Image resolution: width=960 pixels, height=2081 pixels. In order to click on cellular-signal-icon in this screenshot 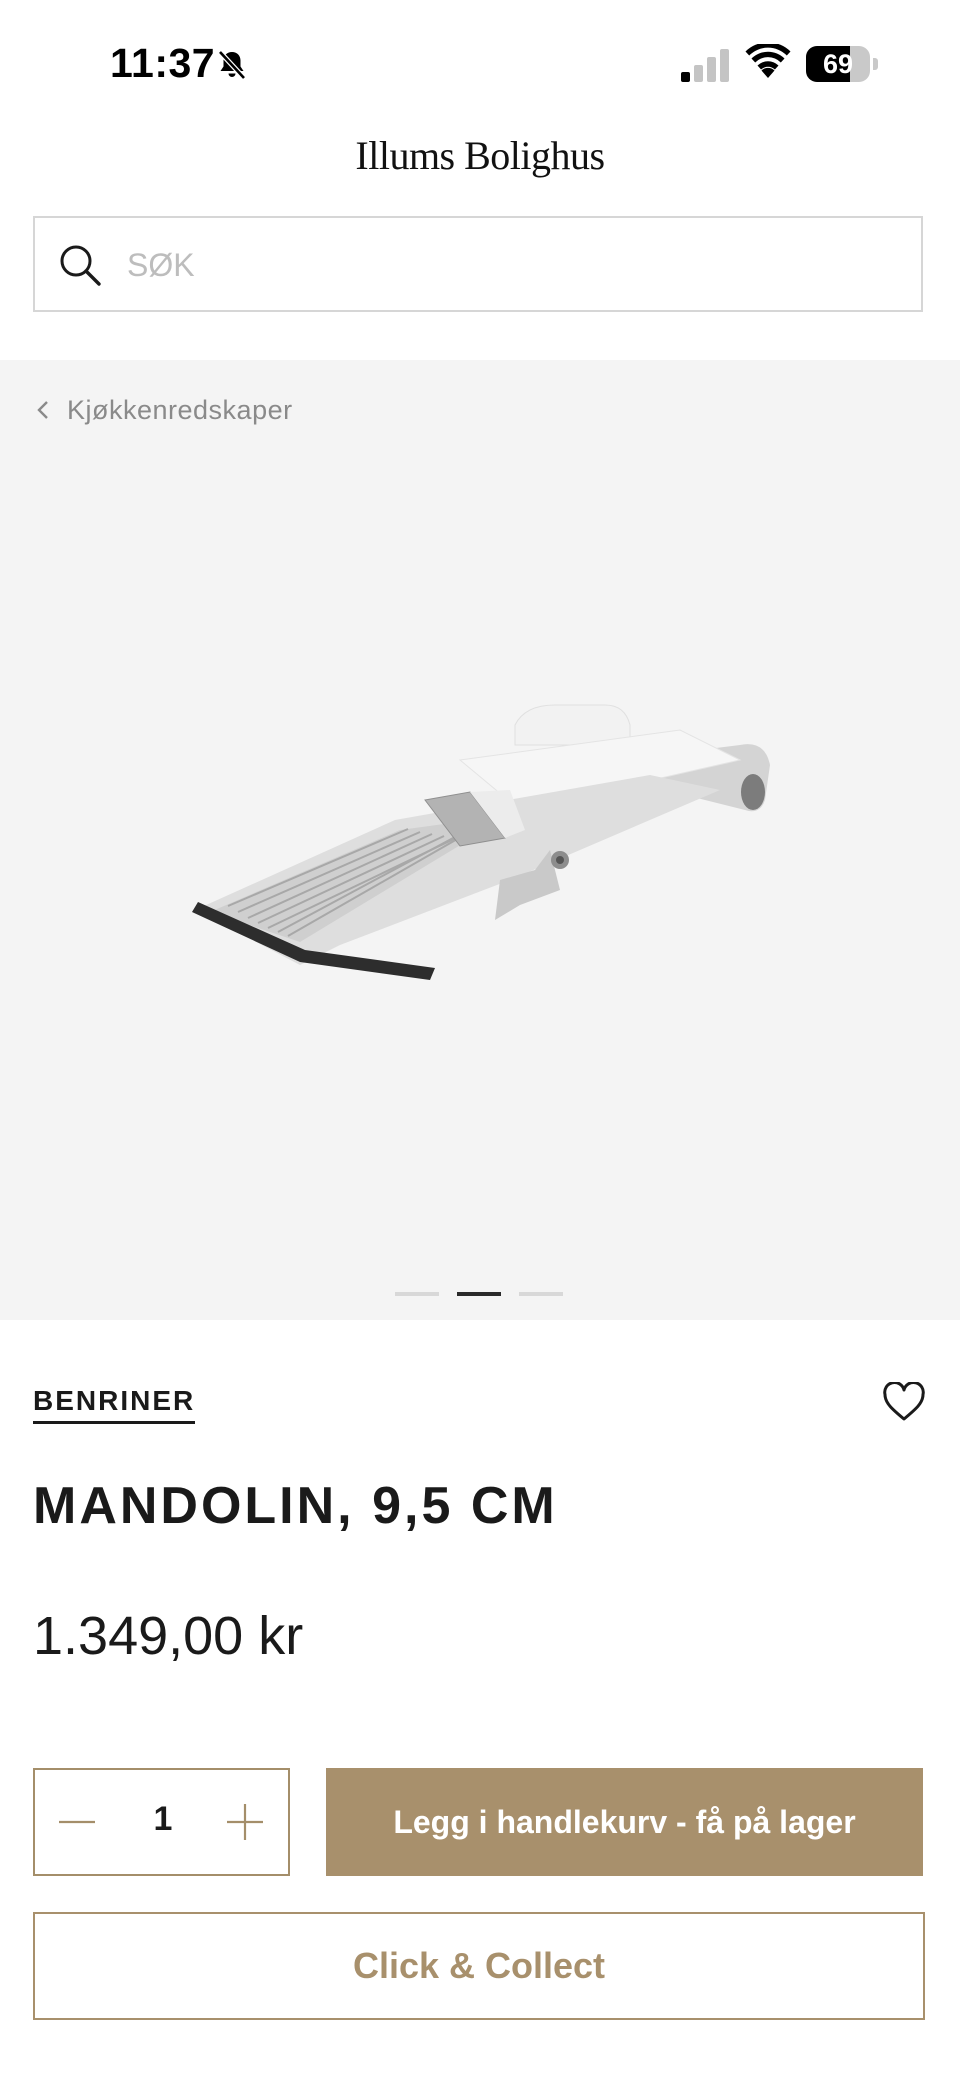, I will do `click(705, 65)`.